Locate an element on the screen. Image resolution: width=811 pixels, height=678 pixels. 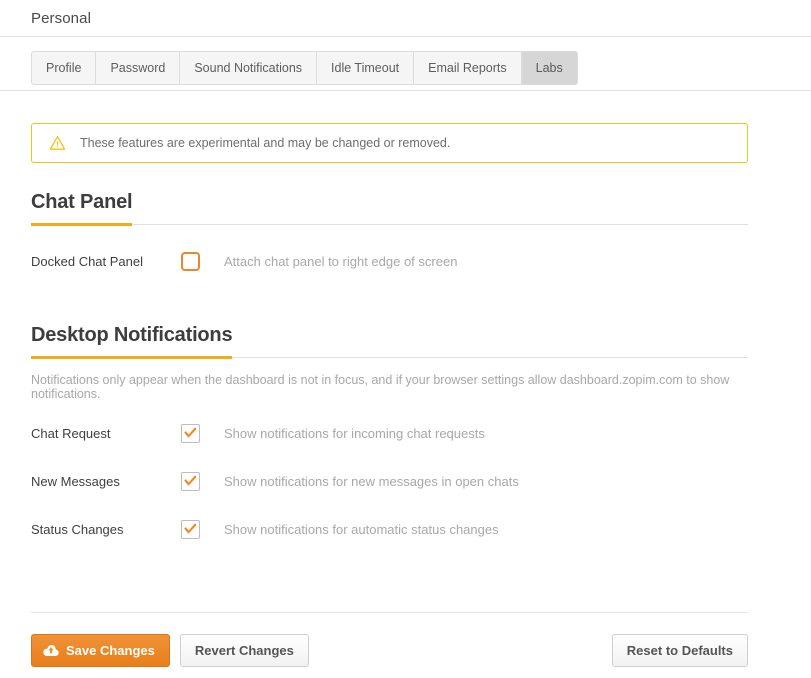
reset-to-defaults-button: Reset to Defaults is located at coordinates (679, 650).